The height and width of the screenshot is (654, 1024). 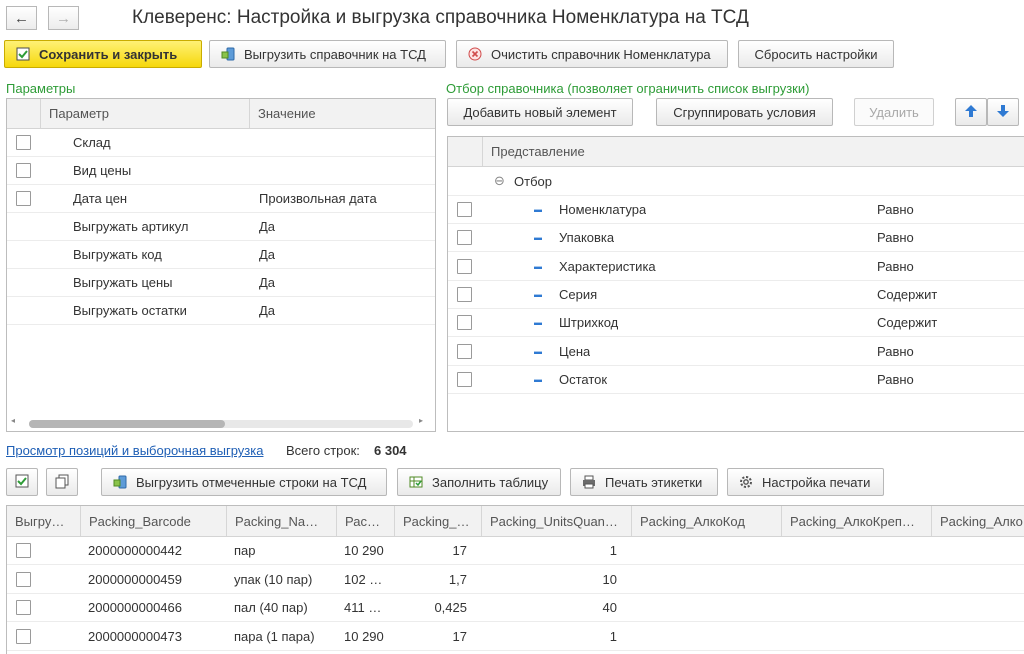 I want to click on add-element-button: Добавить новый элемент, so click(x=540, y=112).